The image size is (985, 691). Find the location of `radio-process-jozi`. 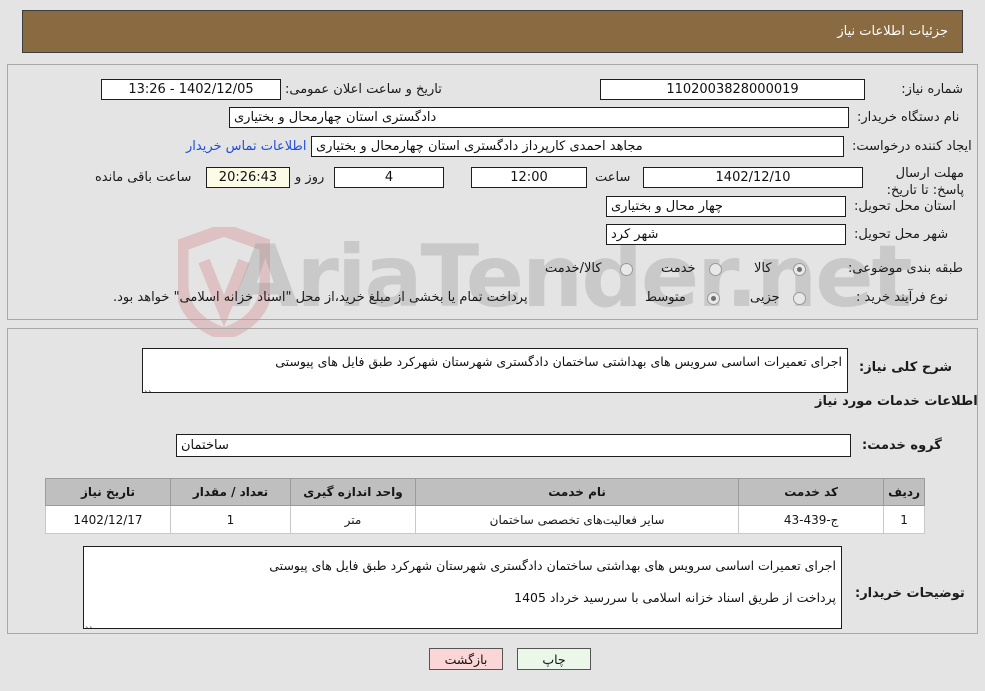

radio-process-jozi is located at coordinates (799, 298).